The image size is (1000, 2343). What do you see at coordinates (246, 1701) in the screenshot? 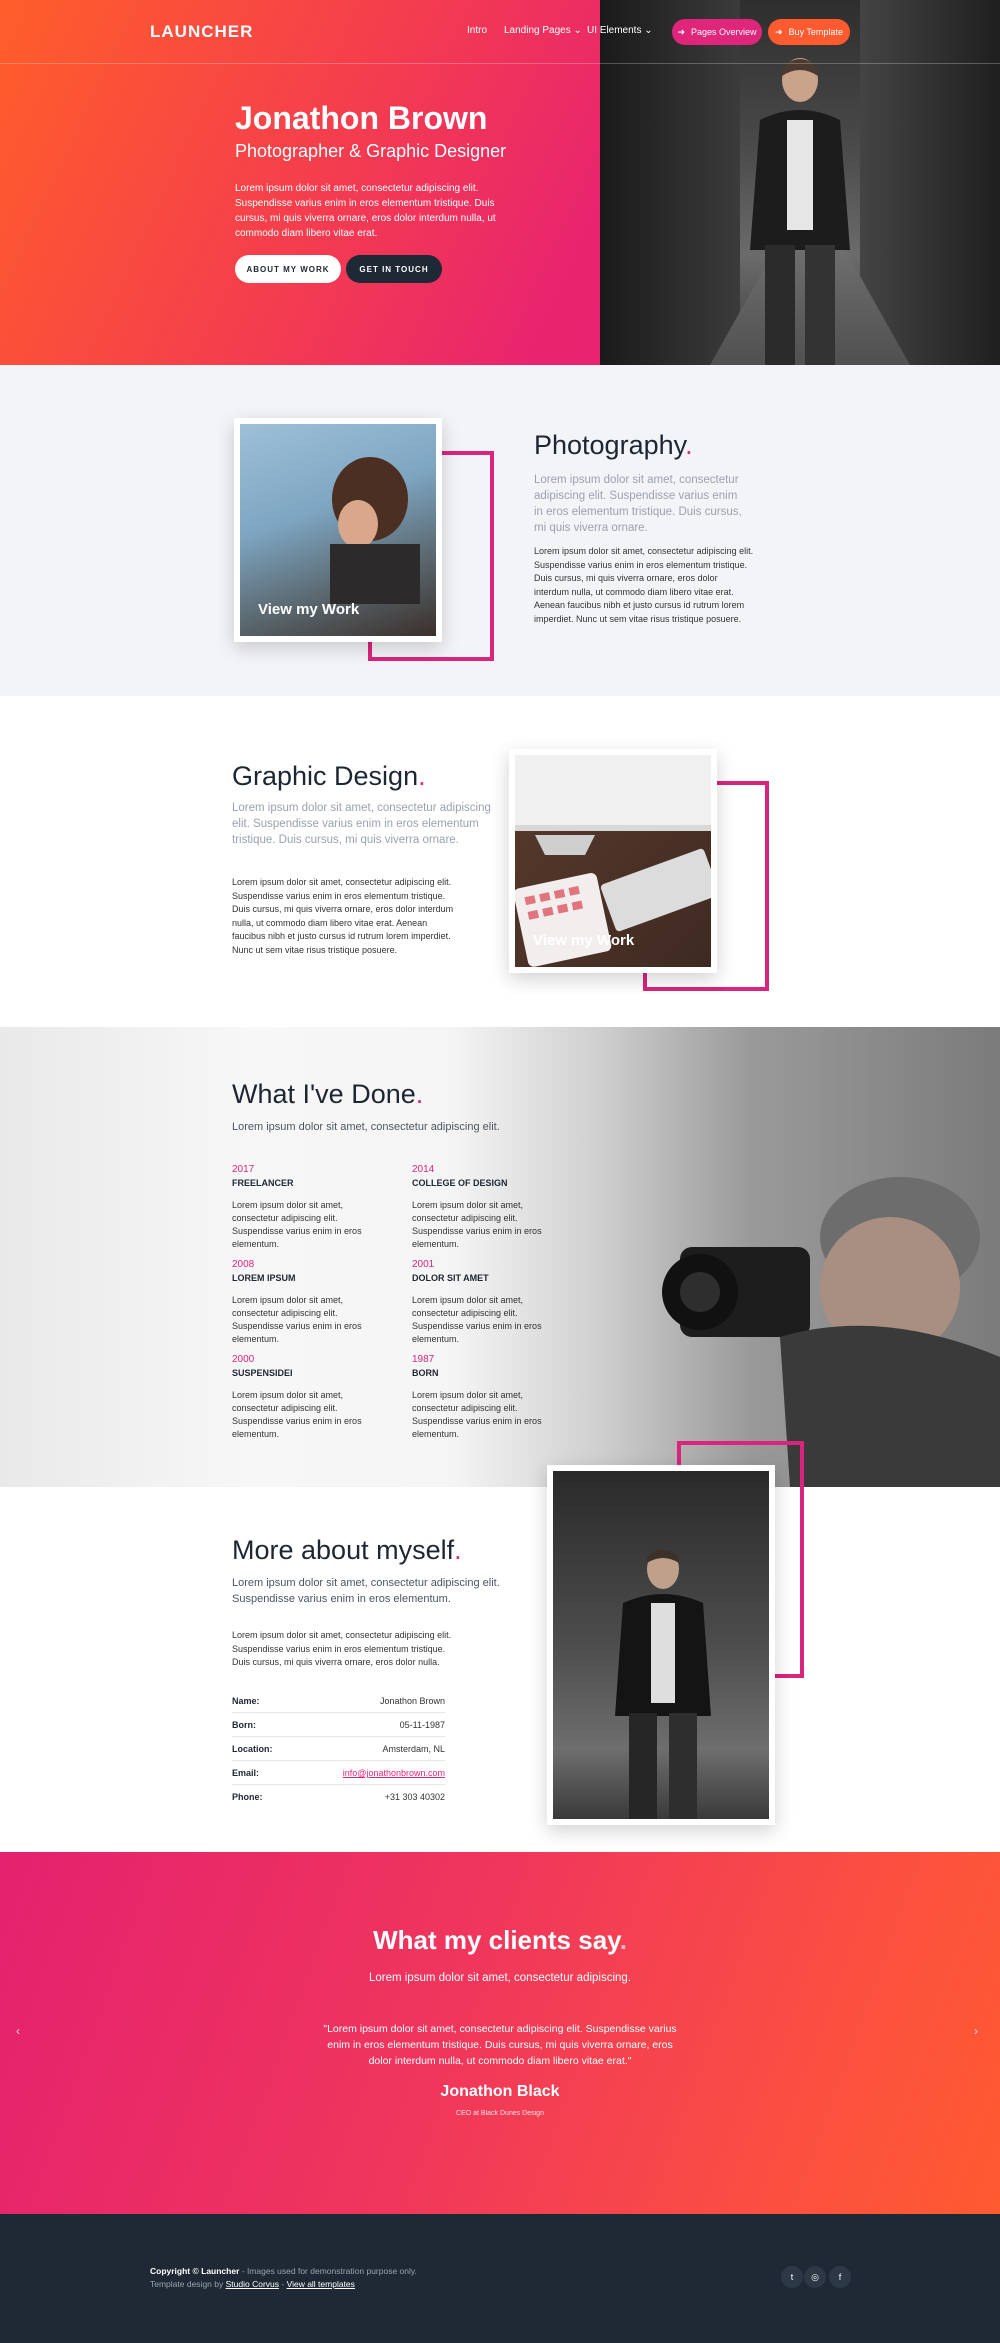
I see `info-key: Name:` at bounding box center [246, 1701].